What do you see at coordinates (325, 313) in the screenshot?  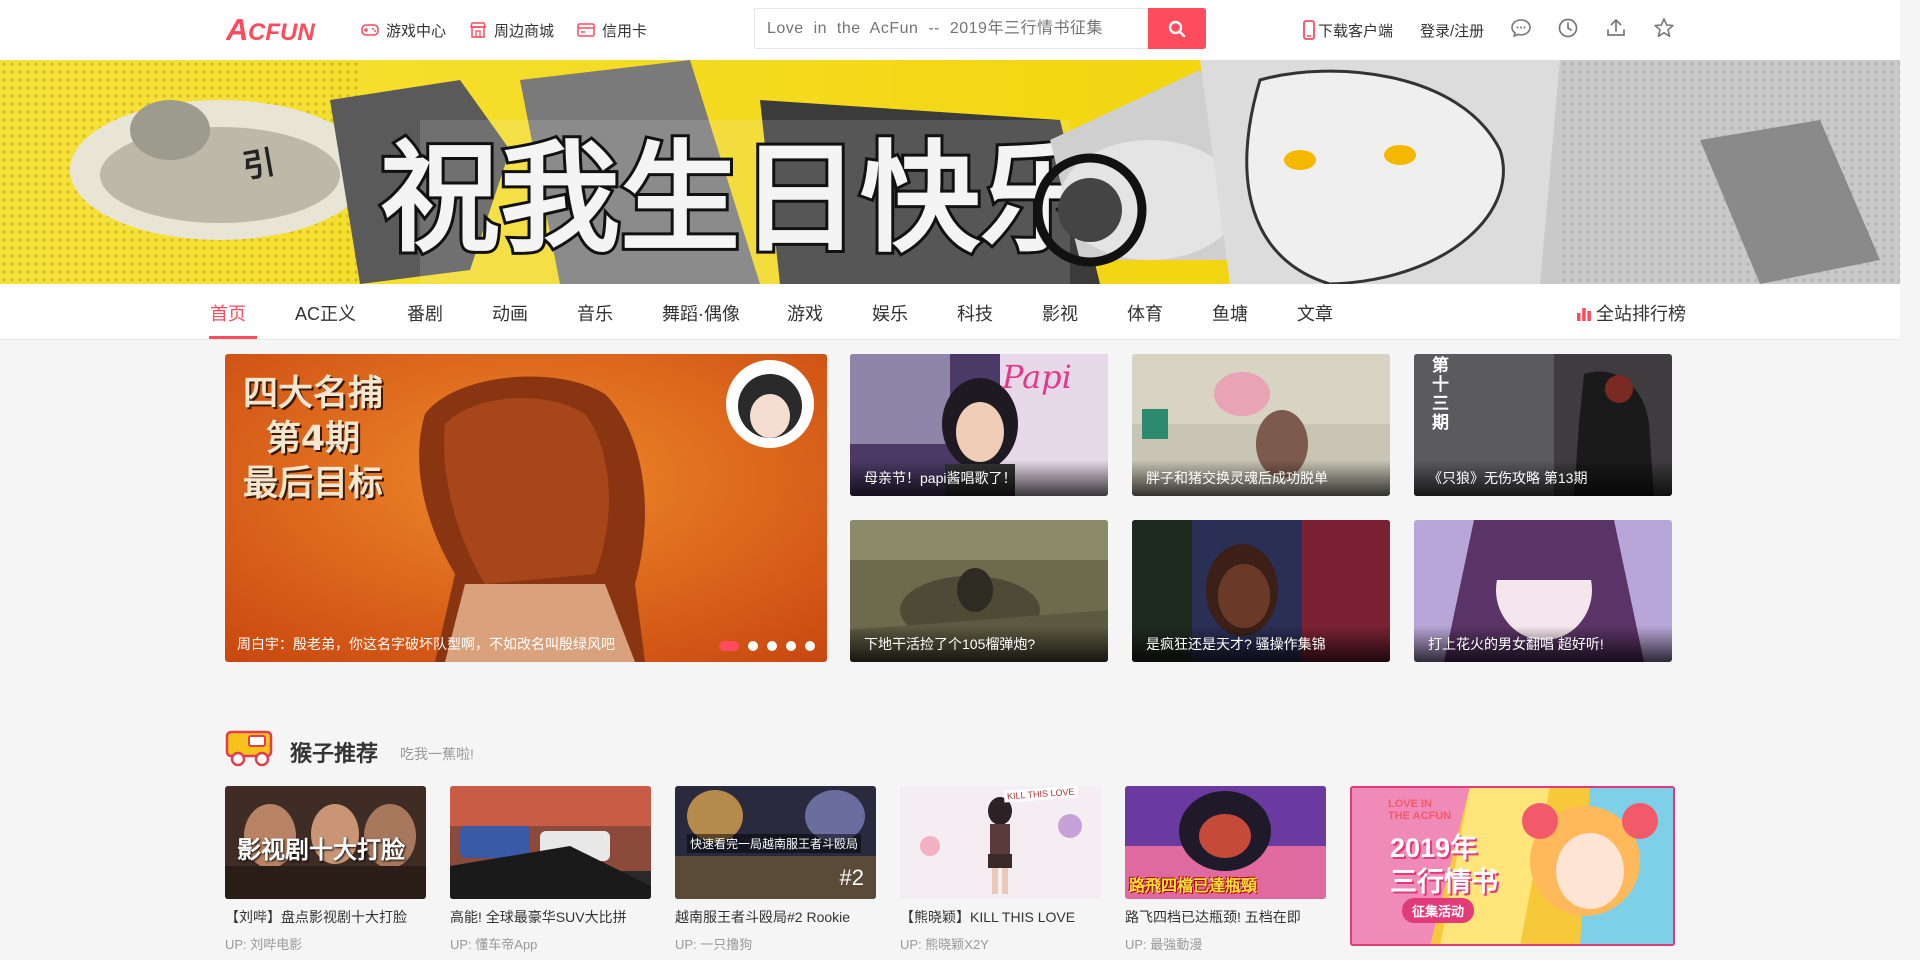 I see `nav-item-ac-justice: AC正义` at bounding box center [325, 313].